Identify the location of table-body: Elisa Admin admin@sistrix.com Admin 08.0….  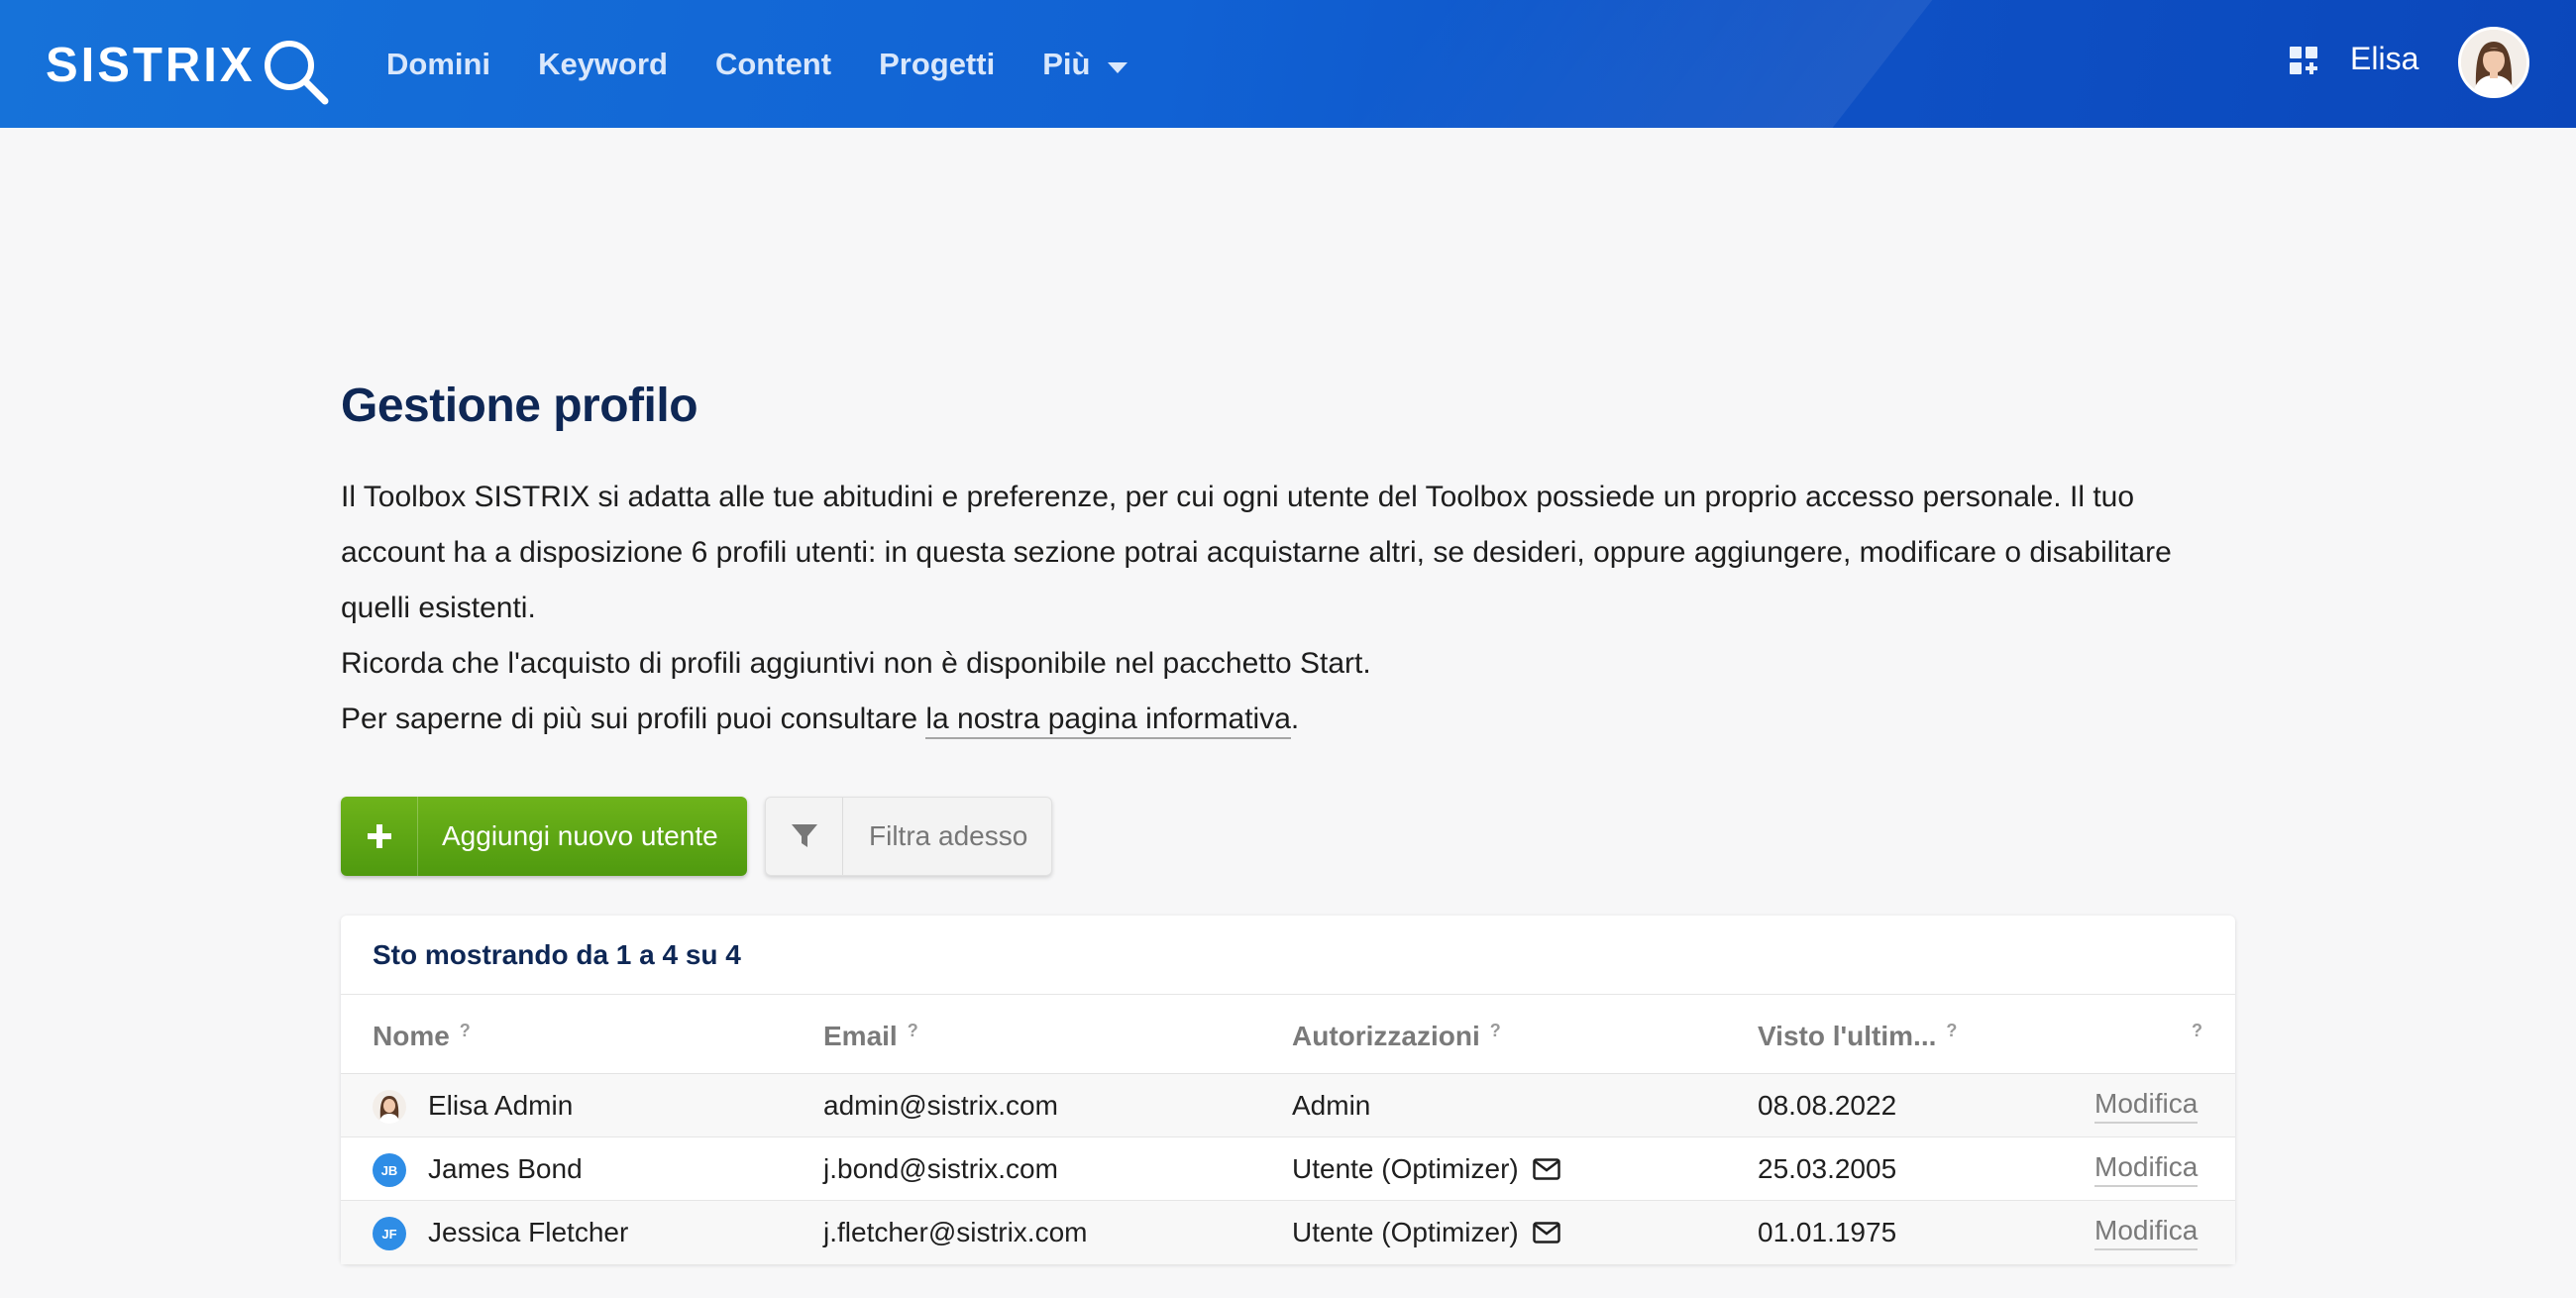
(1288, 1169).